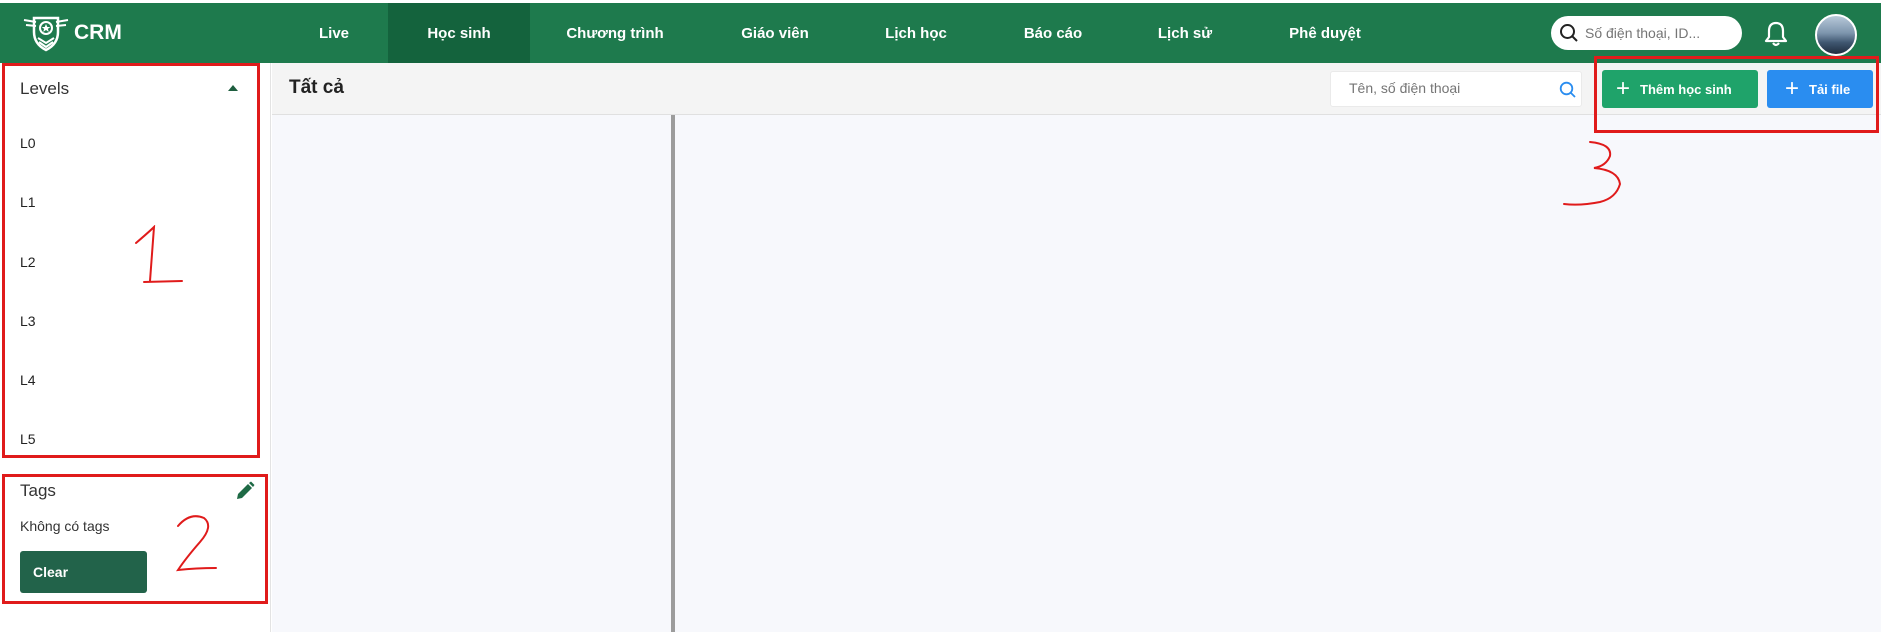 The height and width of the screenshot is (632, 1881). Describe the element at coordinates (316, 87) in the screenshot. I see `page-title: Tất cả` at that location.